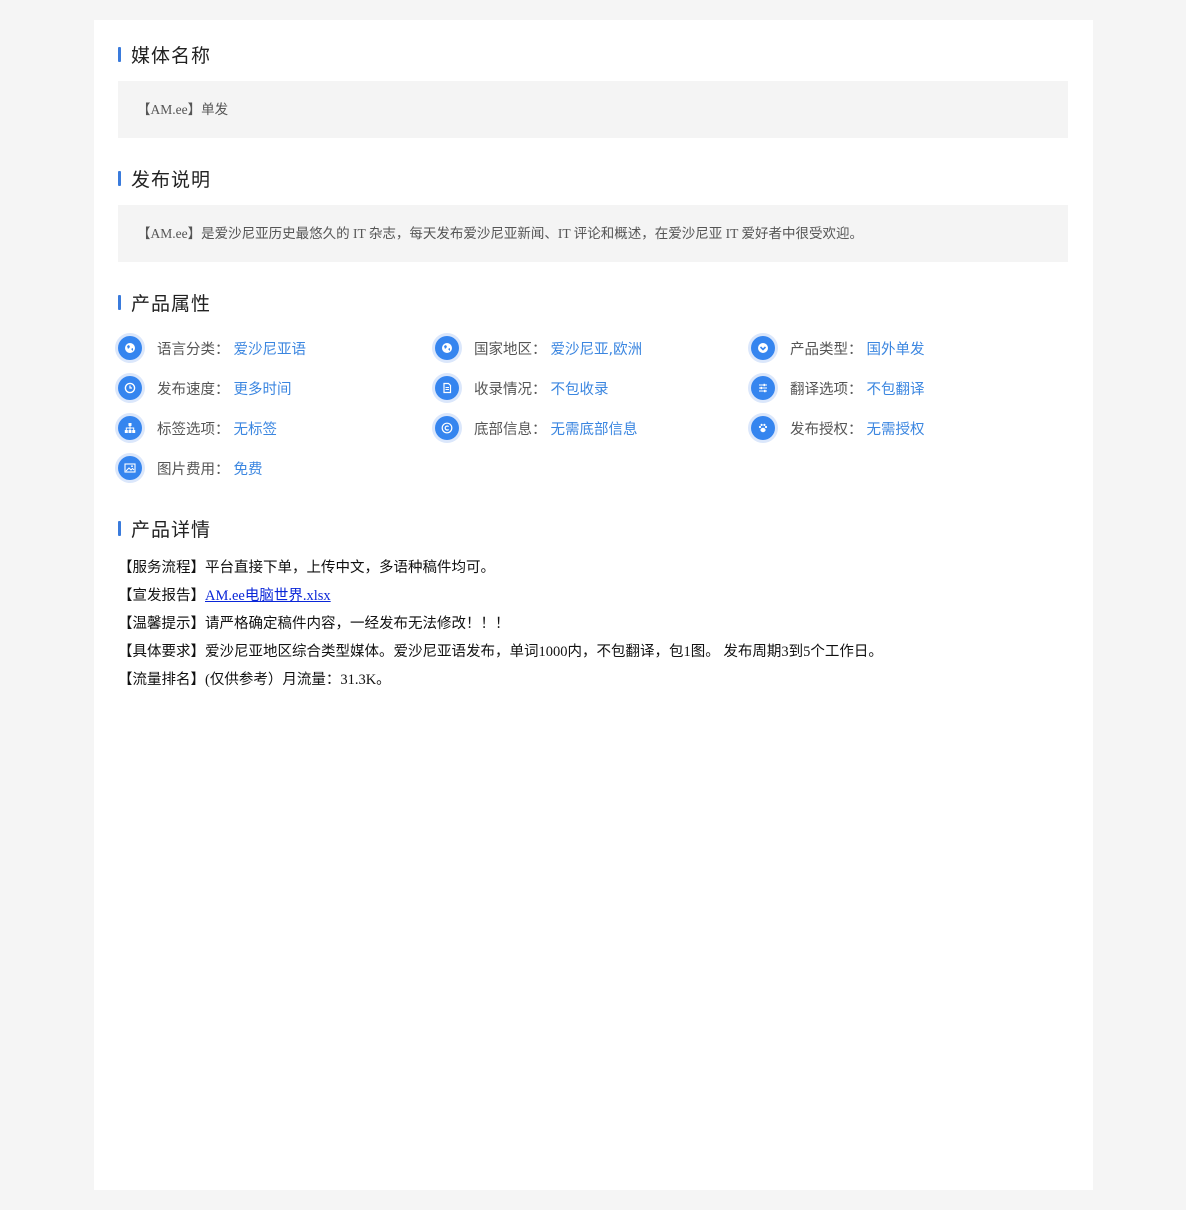 The height and width of the screenshot is (1210, 1186). What do you see at coordinates (579, 389) in the screenshot?
I see `attr-value: 不包收录` at bounding box center [579, 389].